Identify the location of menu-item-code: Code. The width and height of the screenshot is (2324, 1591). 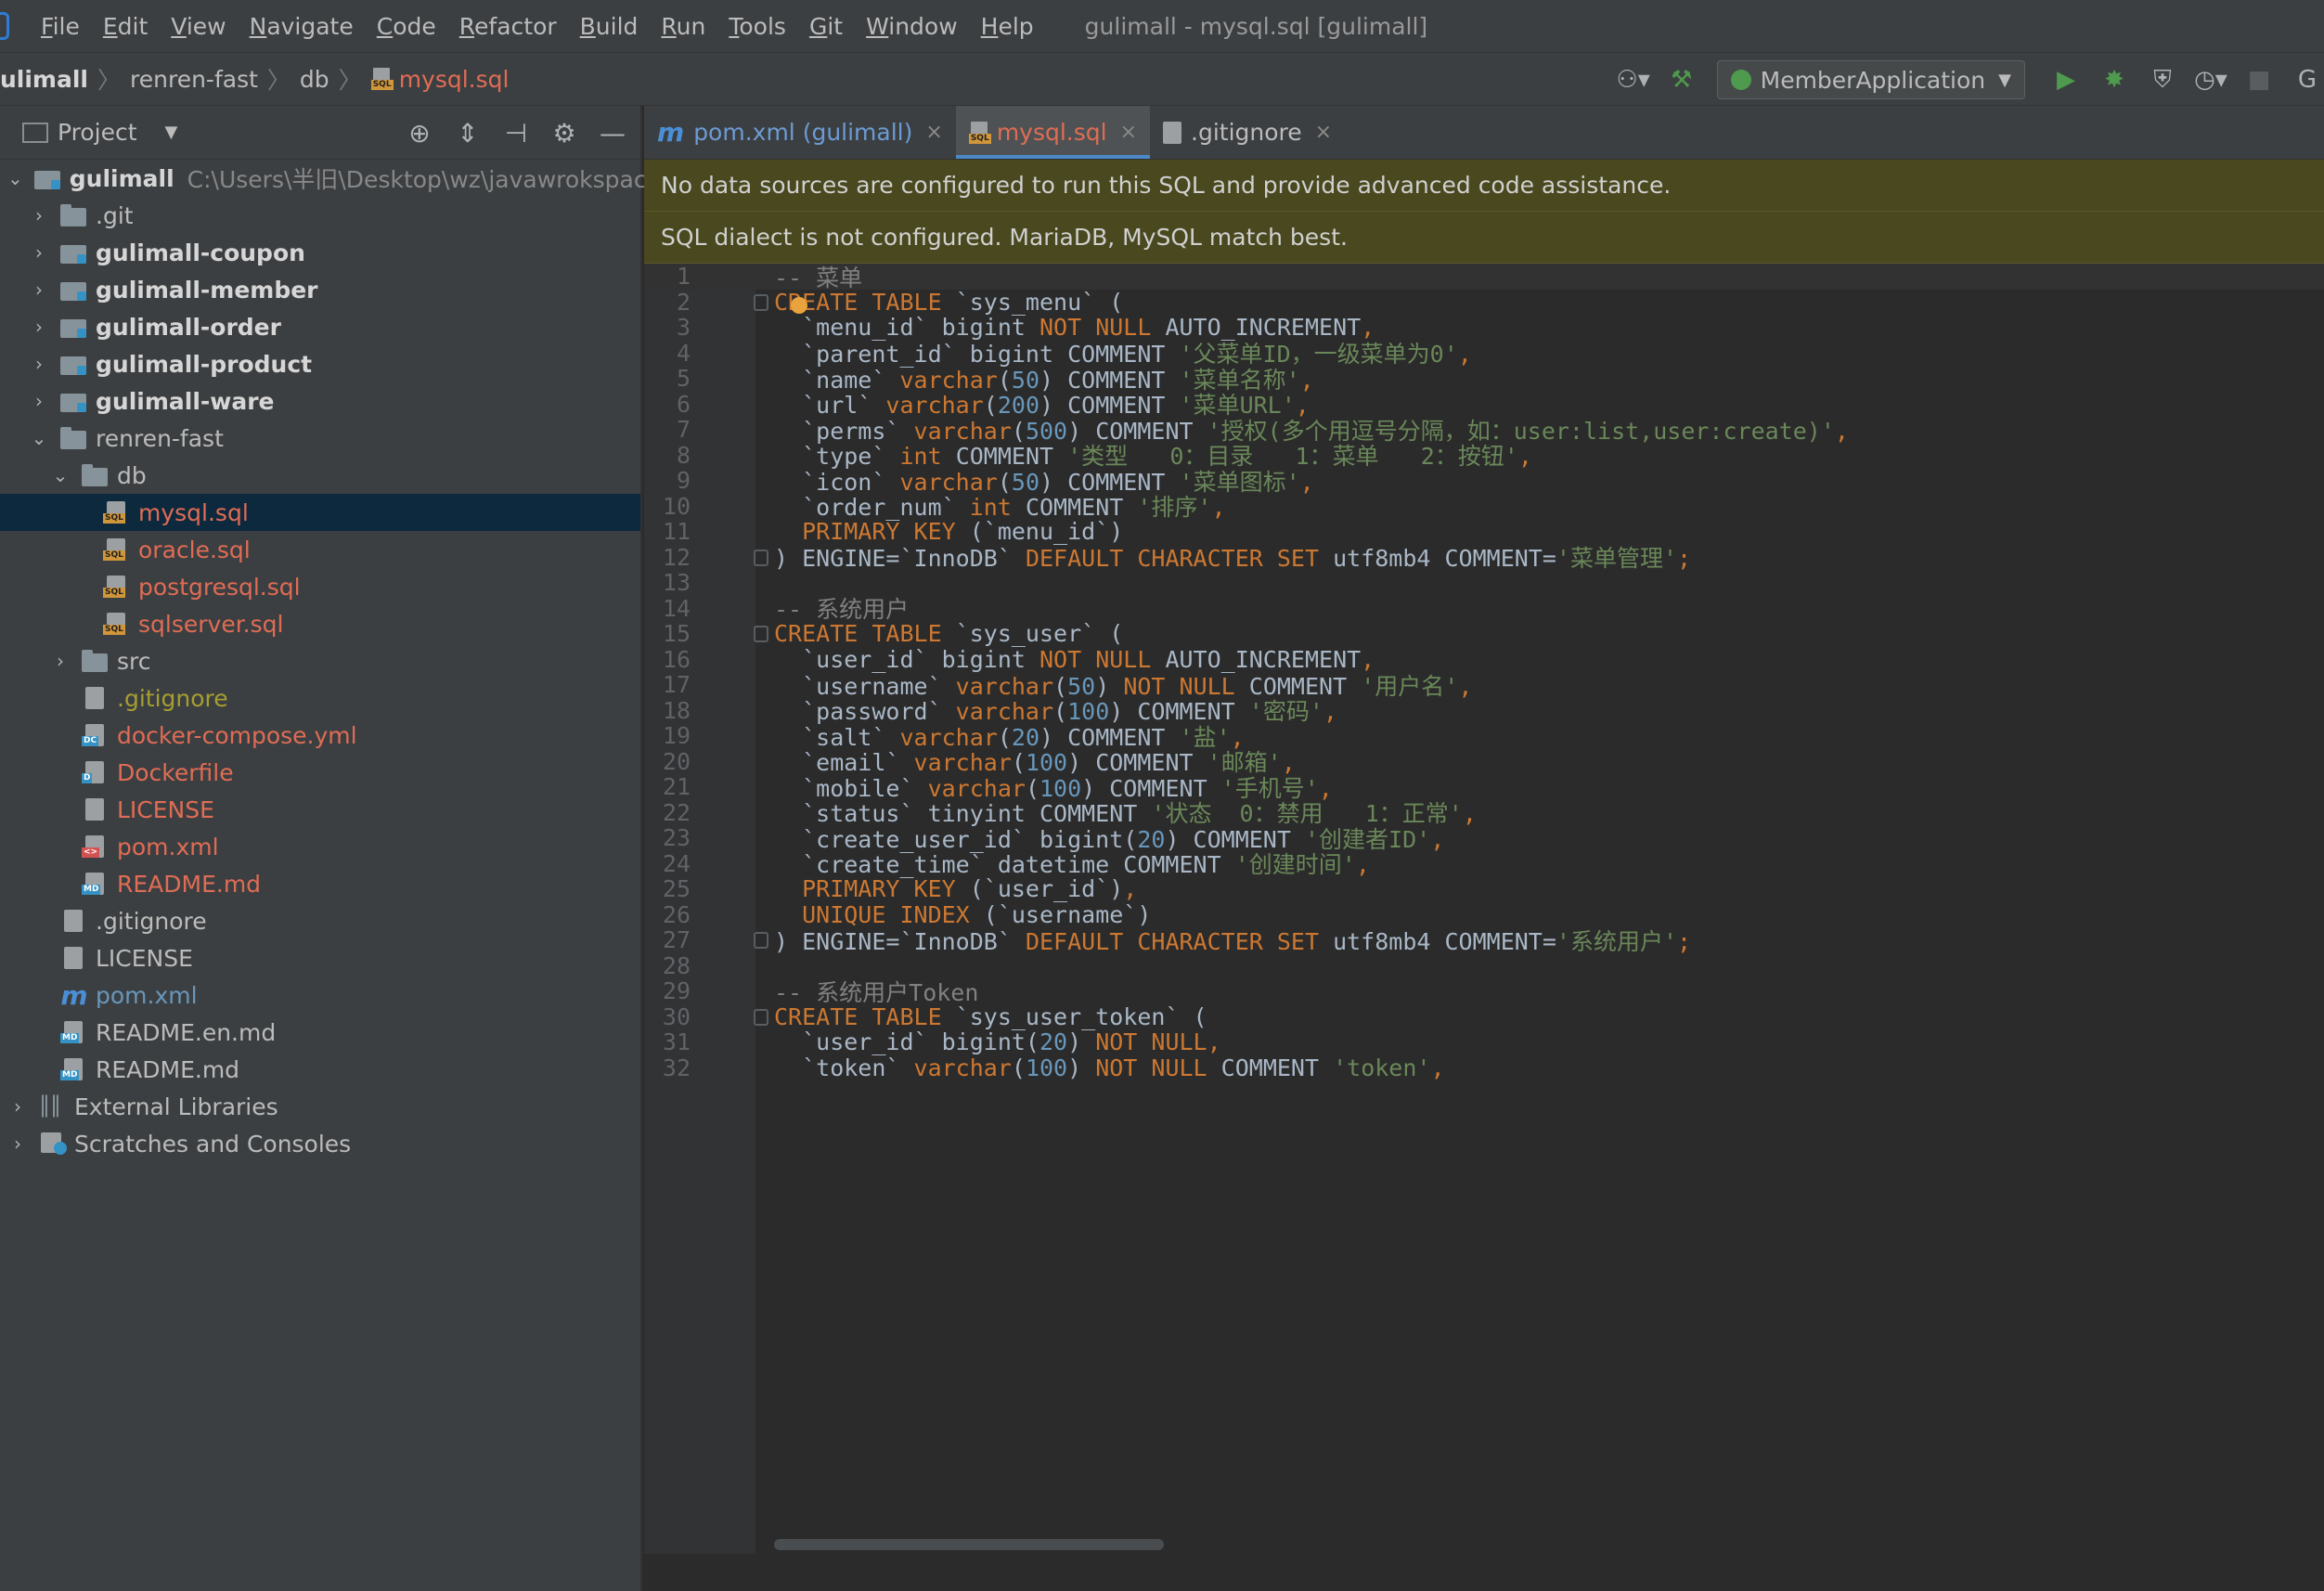
(406, 26).